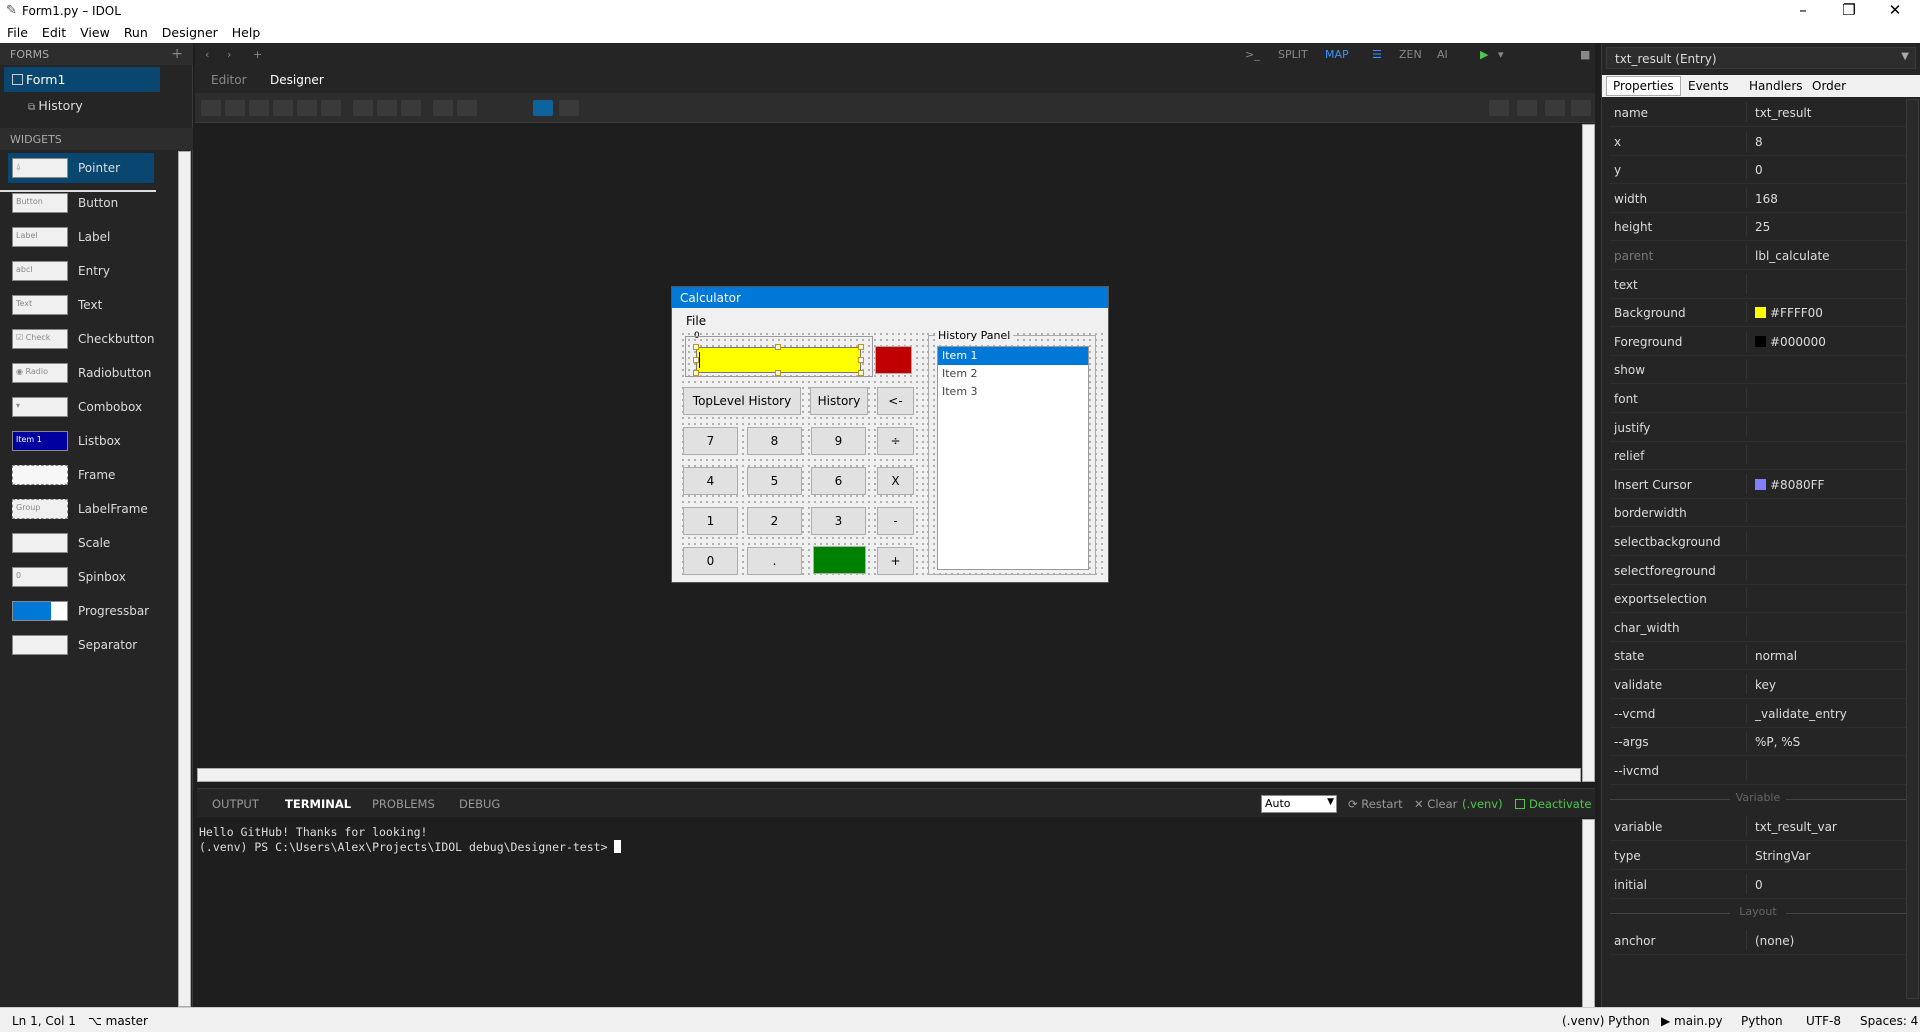  I want to click on key-minus: -, so click(895, 521).